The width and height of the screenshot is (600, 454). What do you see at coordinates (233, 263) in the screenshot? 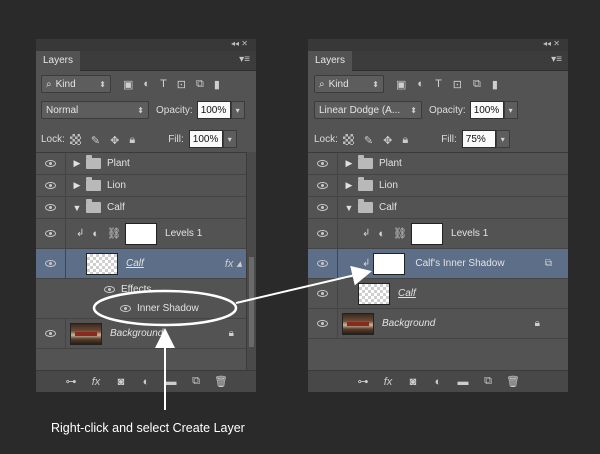
I see `fx-icon: fx ▴` at bounding box center [233, 263].